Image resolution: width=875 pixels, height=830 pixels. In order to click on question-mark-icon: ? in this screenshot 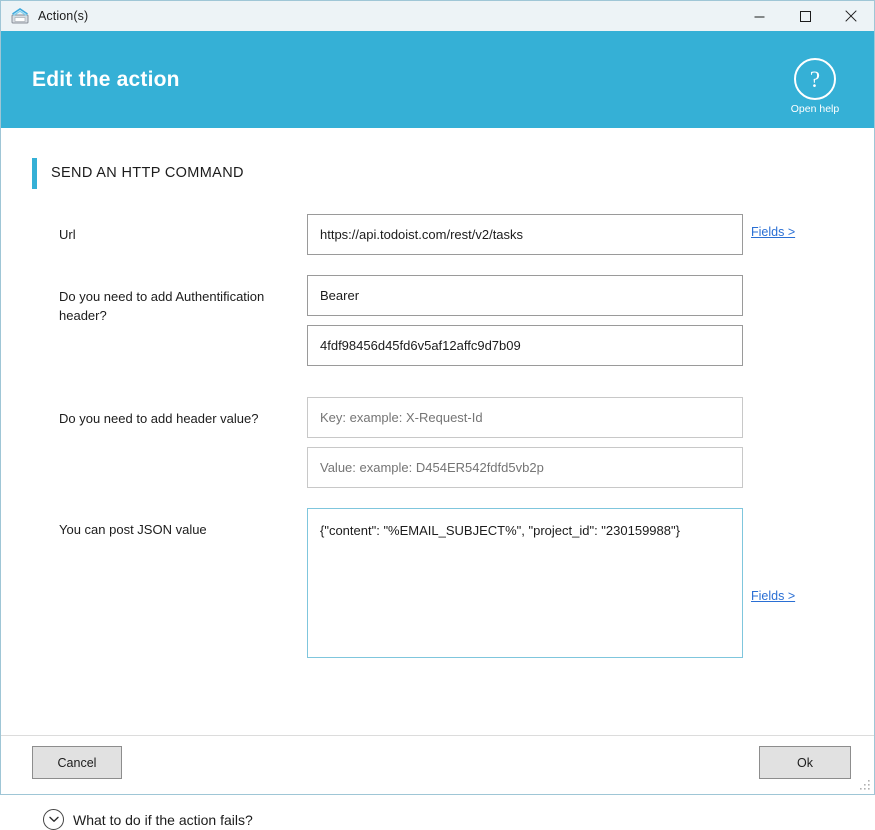, I will do `click(815, 79)`.